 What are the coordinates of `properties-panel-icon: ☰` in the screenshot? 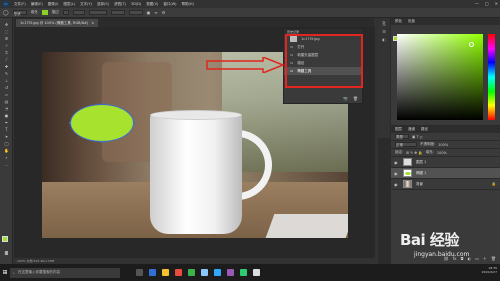 It's located at (384, 32).